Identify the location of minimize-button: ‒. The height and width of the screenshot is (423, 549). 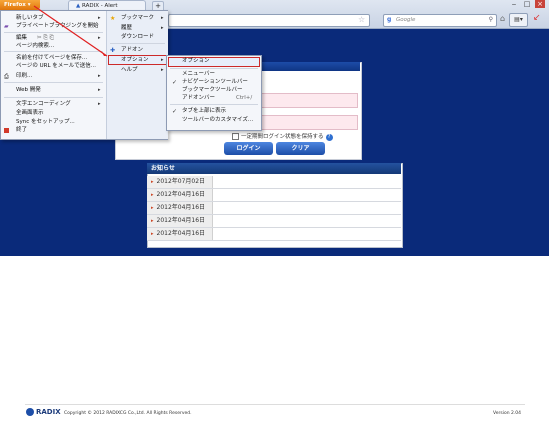
(514, 4).